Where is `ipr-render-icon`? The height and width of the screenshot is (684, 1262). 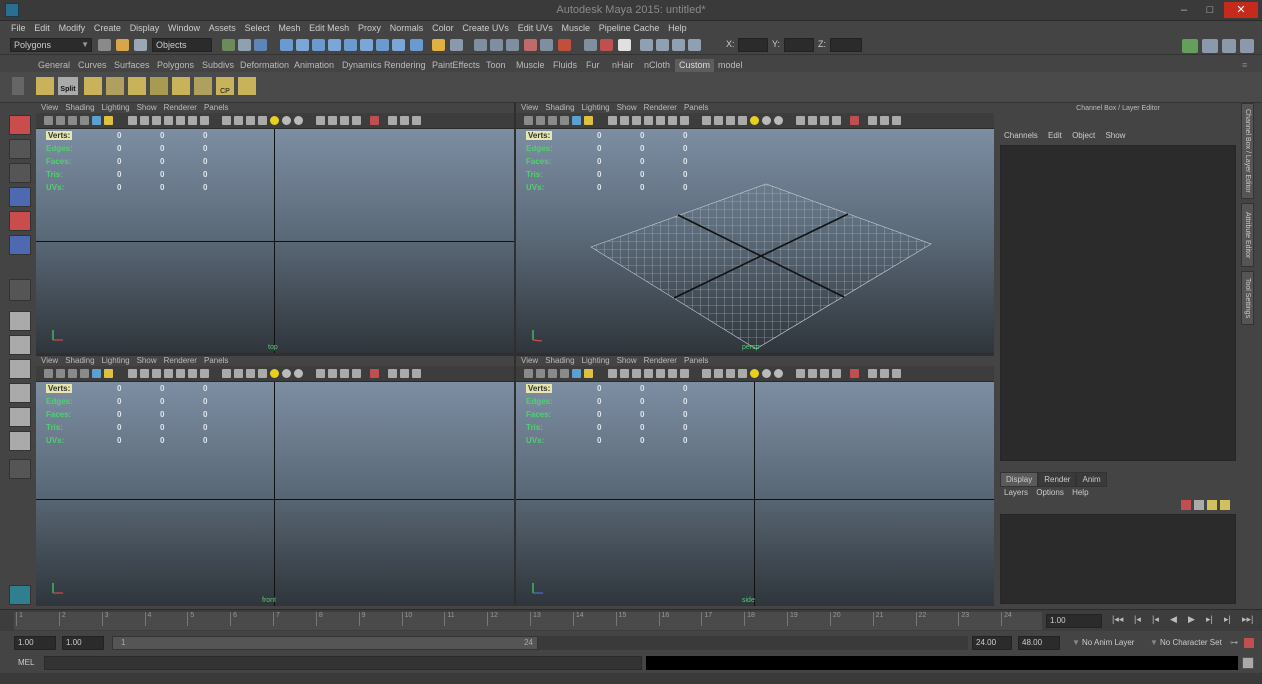
ipr-render-icon is located at coordinates (624, 45).